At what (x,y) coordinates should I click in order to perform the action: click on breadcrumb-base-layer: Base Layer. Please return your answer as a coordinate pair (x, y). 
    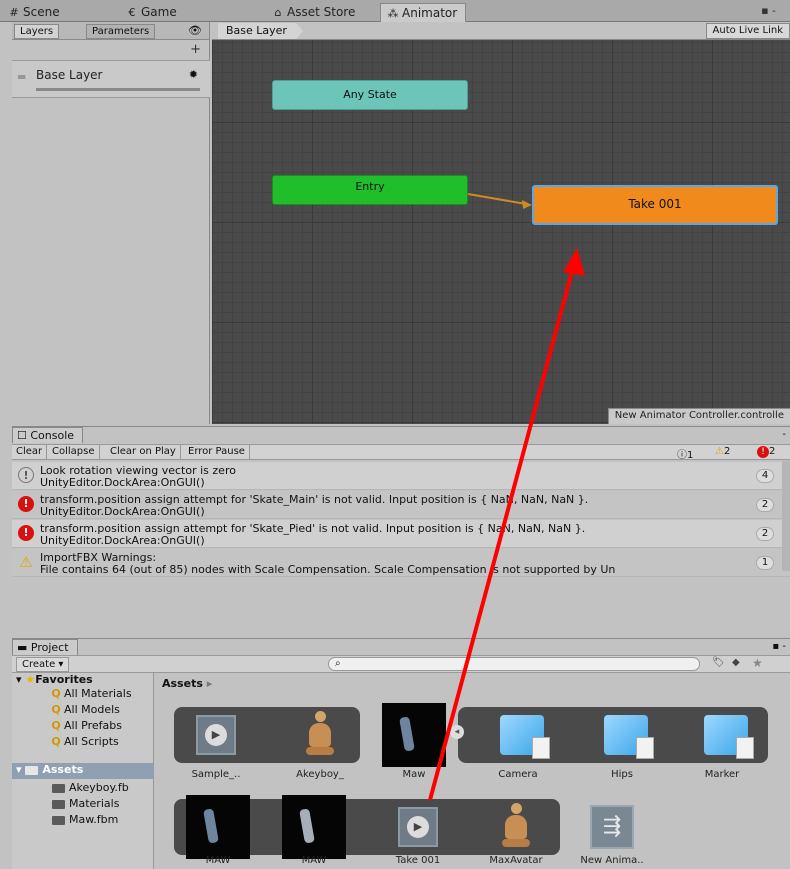
    Looking at the image, I should click on (260, 31).